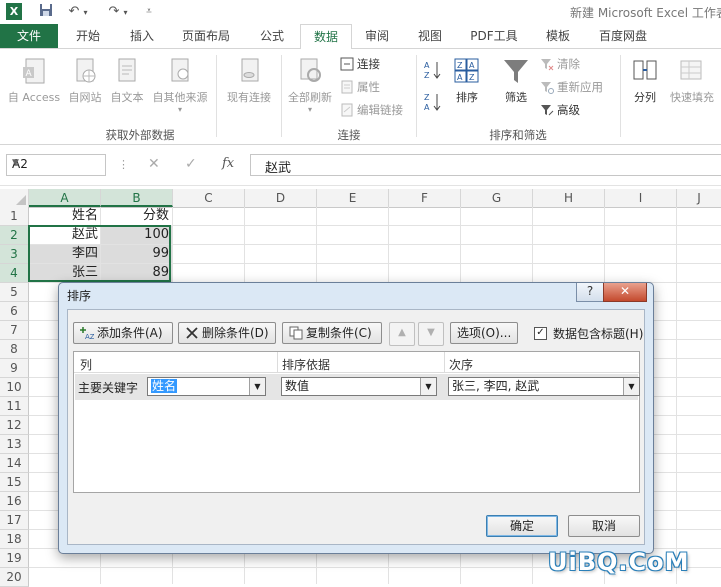 The width and height of the screenshot is (721, 587). Describe the element at coordinates (332, 333) in the screenshot. I see `copy-condition-button: 复制条件(C)` at that location.